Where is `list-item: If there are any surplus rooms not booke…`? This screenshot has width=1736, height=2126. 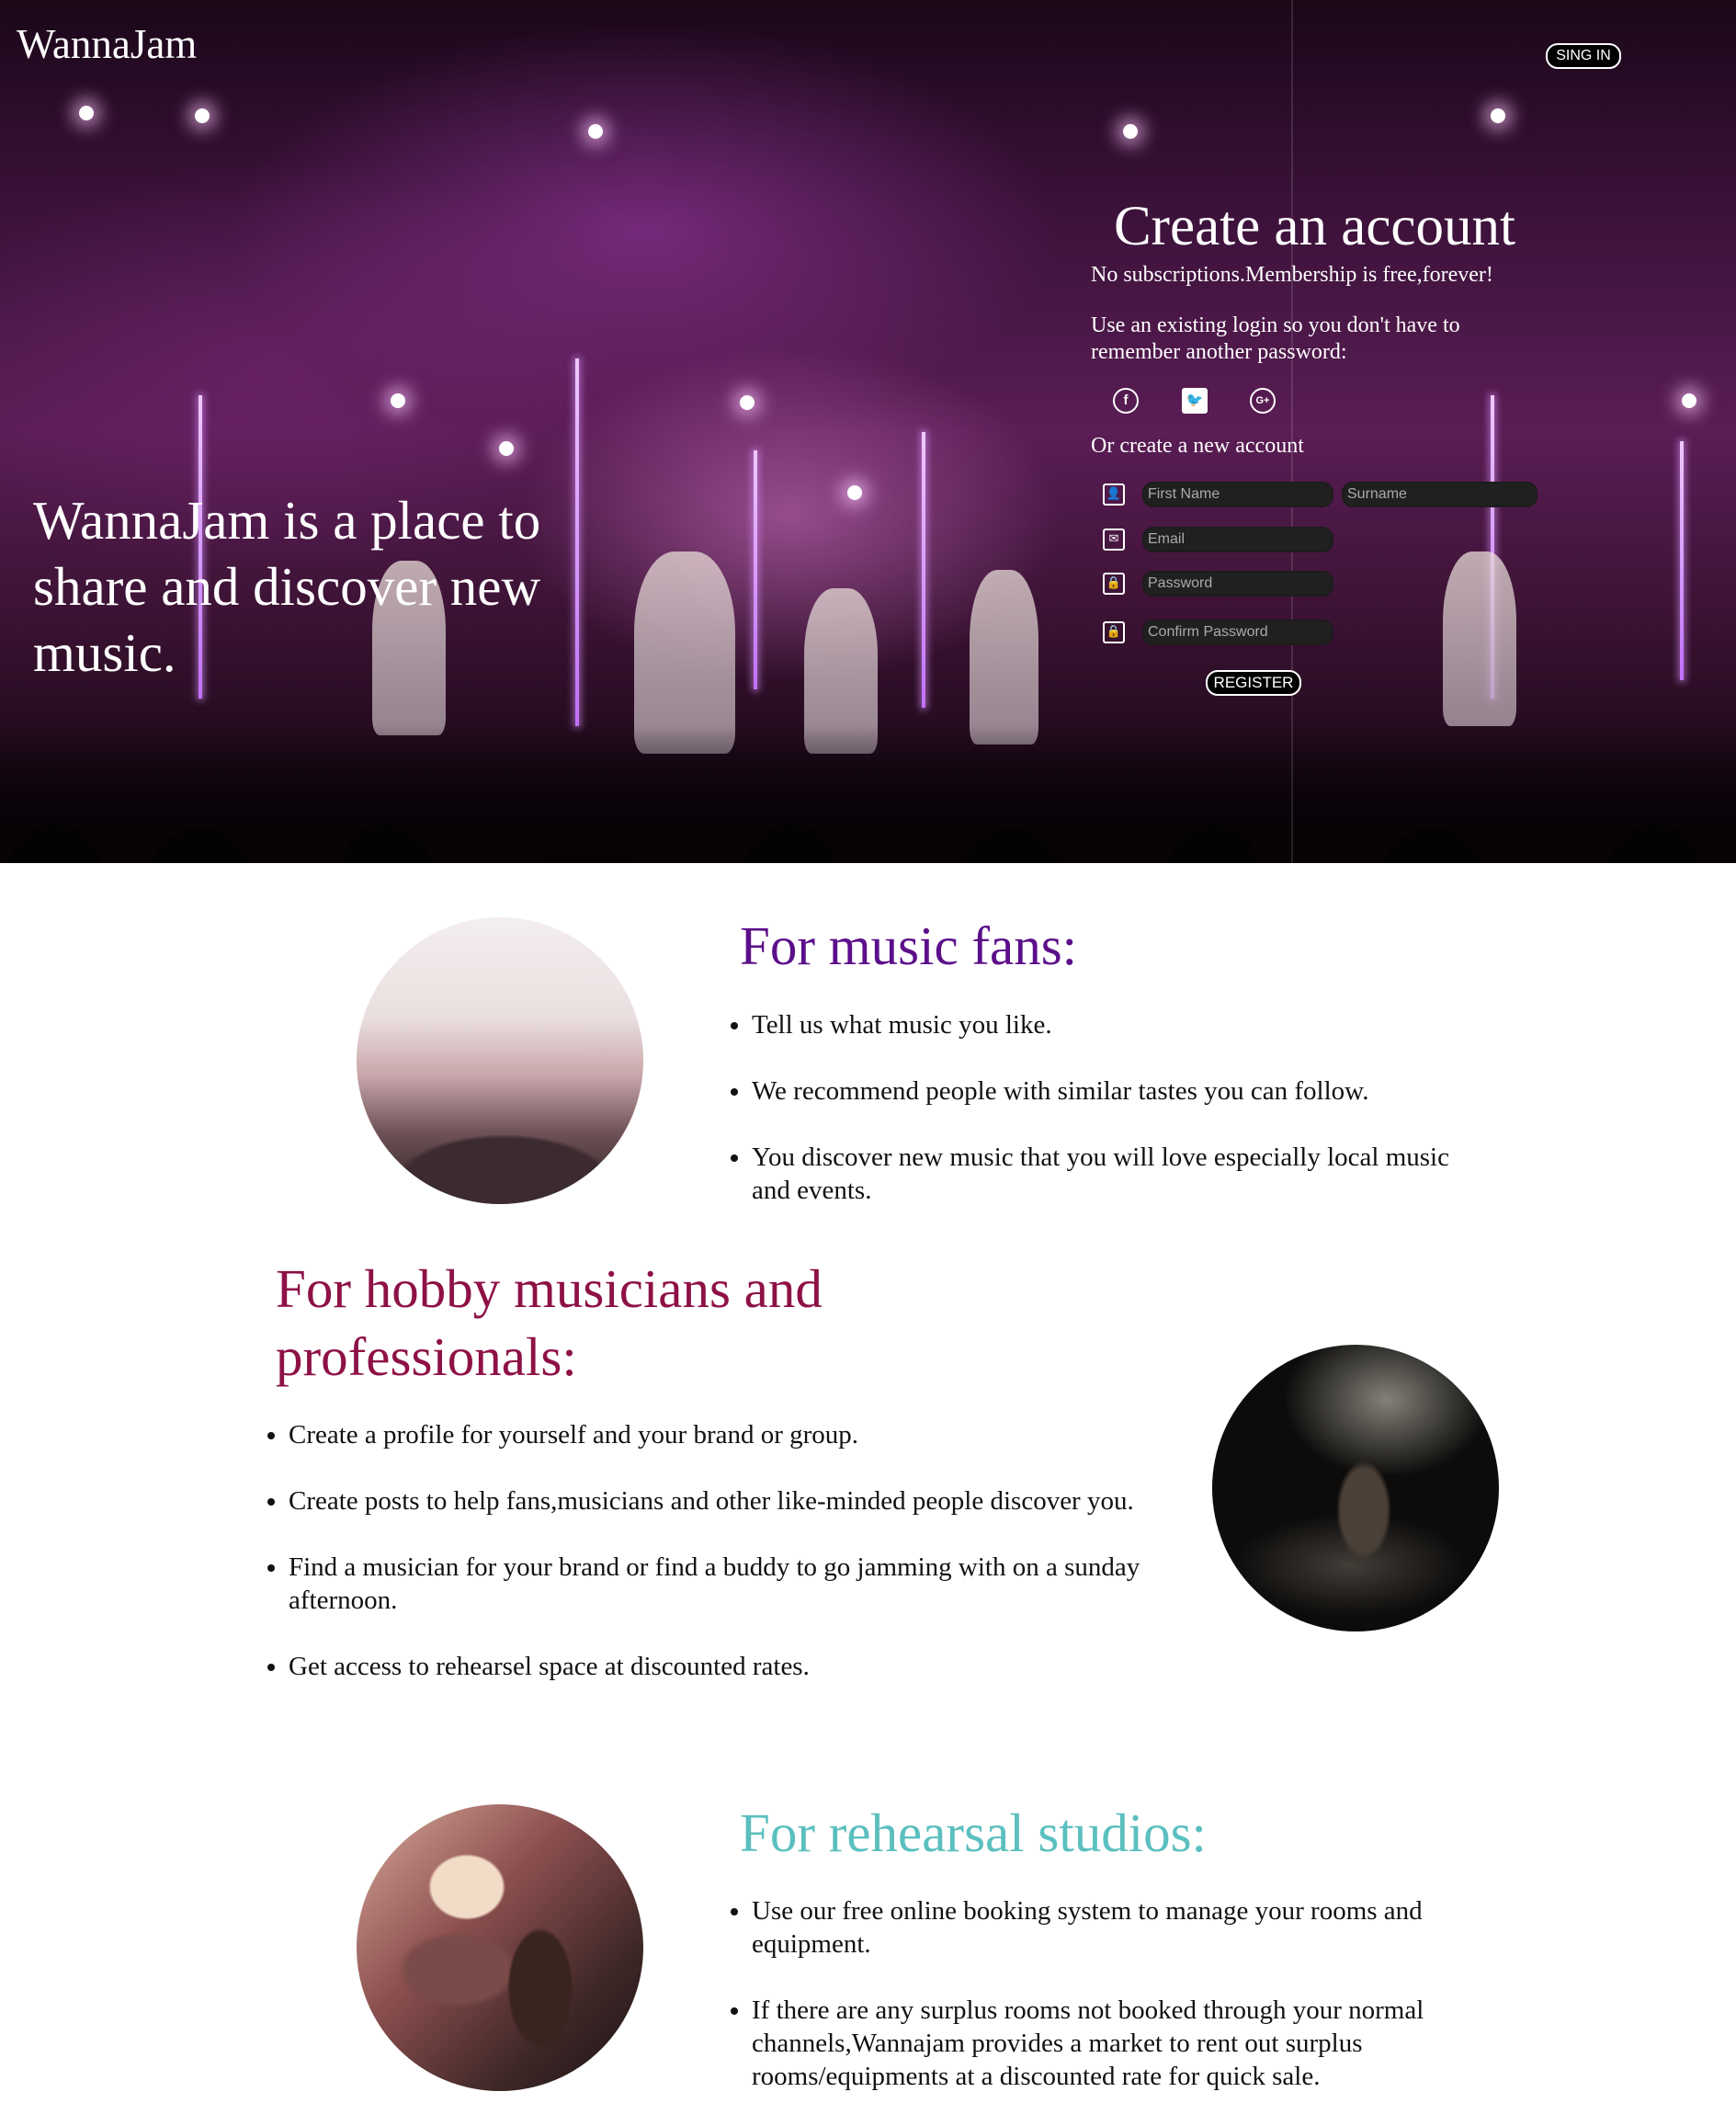 list-item: If there are any surplus rooms not booke… is located at coordinates (1119, 2043).